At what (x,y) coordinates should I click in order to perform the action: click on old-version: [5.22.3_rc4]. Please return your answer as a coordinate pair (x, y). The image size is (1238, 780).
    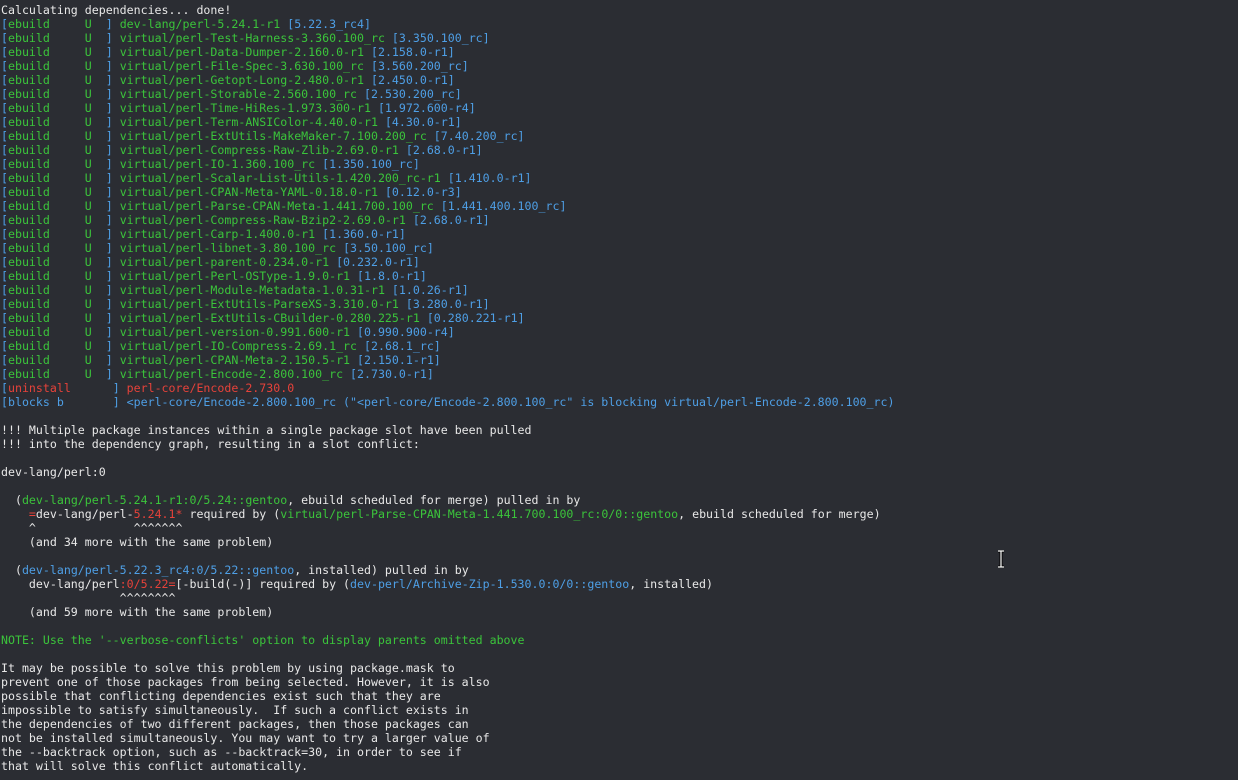
    Looking at the image, I should click on (329, 24).